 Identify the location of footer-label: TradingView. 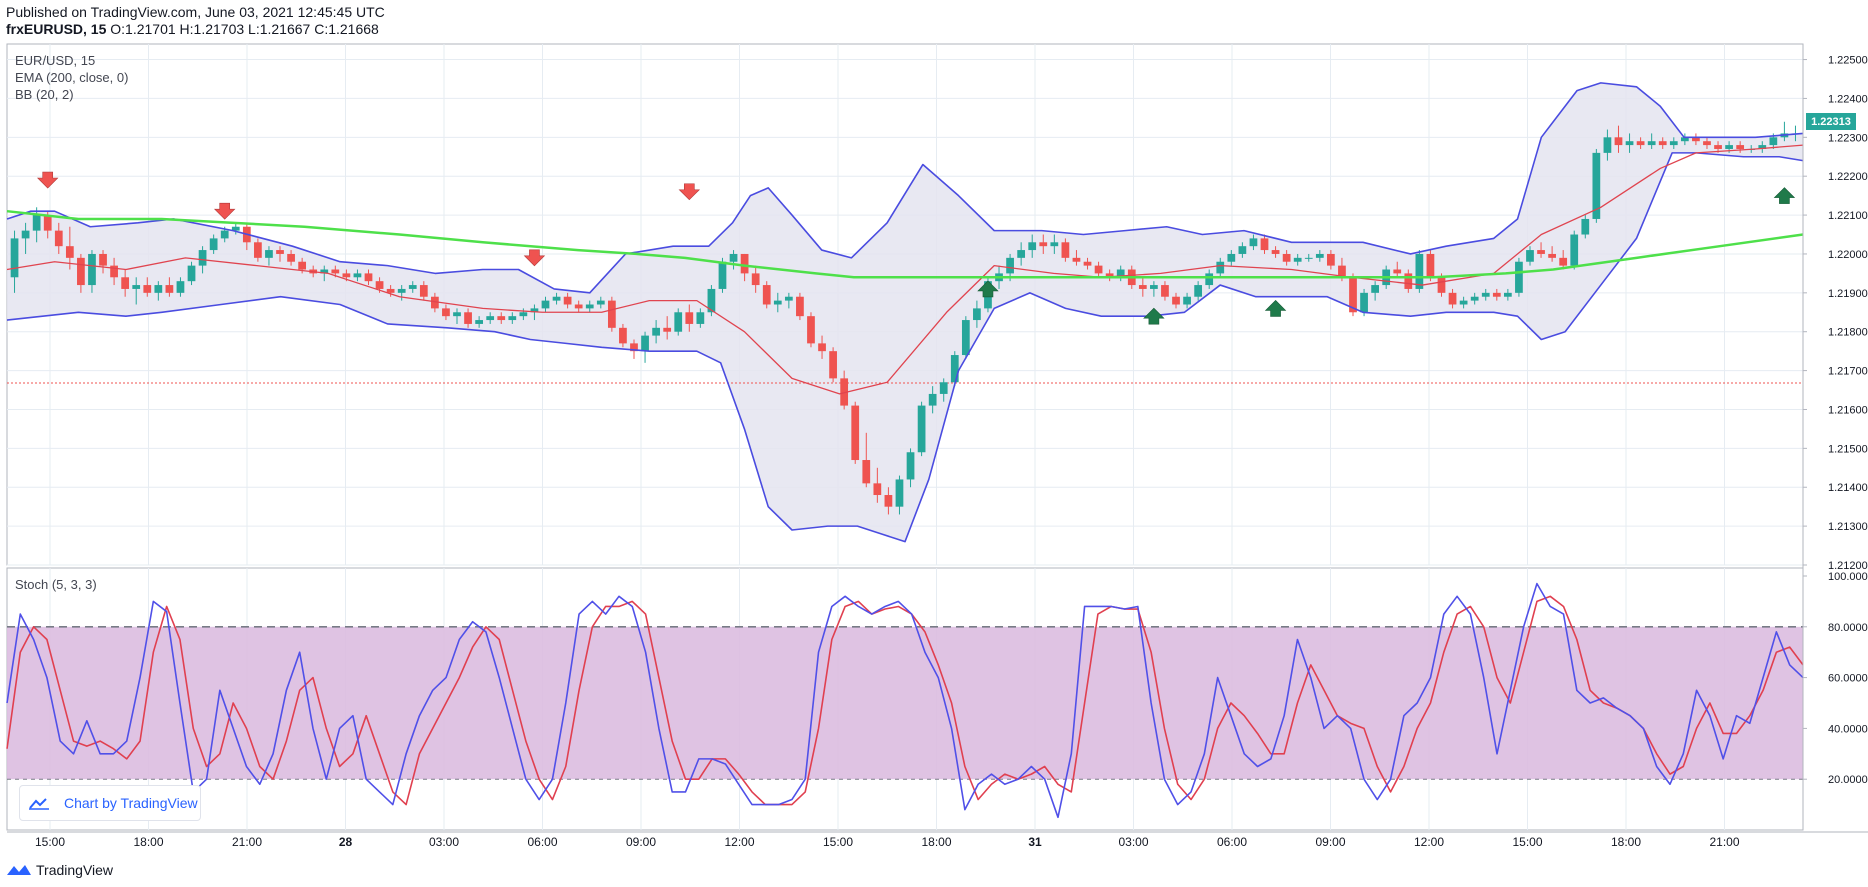
(75, 870).